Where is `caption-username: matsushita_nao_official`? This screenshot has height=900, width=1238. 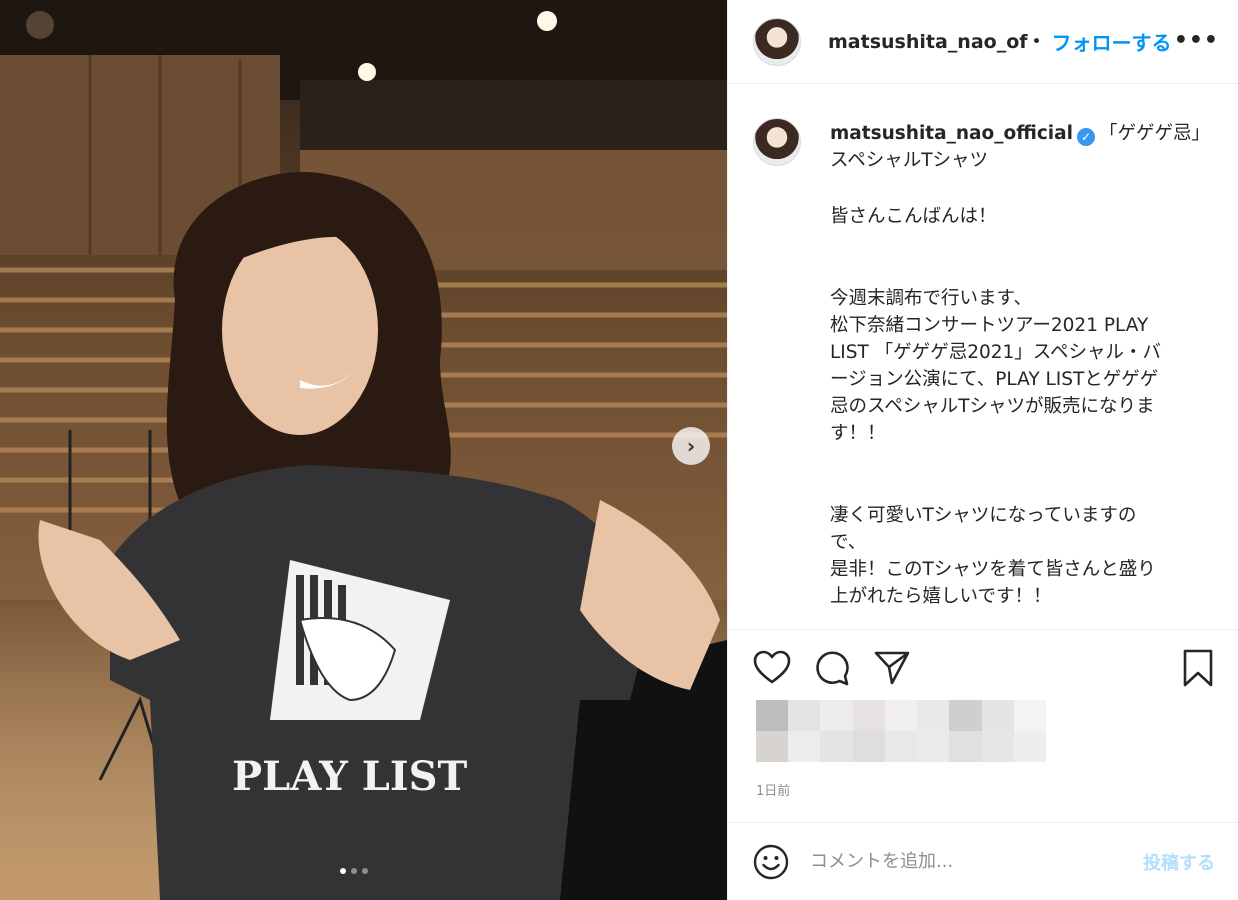 caption-username: matsushita_nao_official is located at coordinates (951, 133).